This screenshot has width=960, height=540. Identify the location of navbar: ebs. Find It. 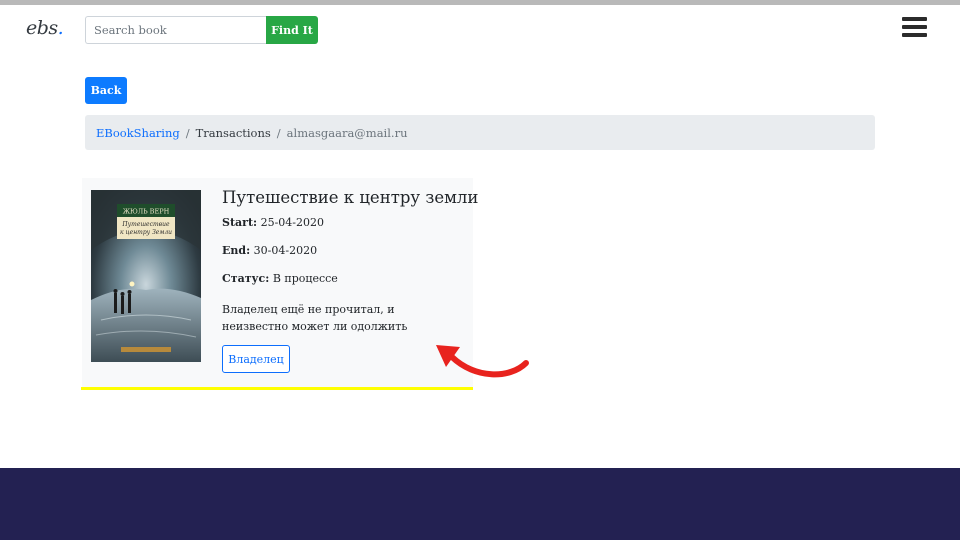
(480, 30).